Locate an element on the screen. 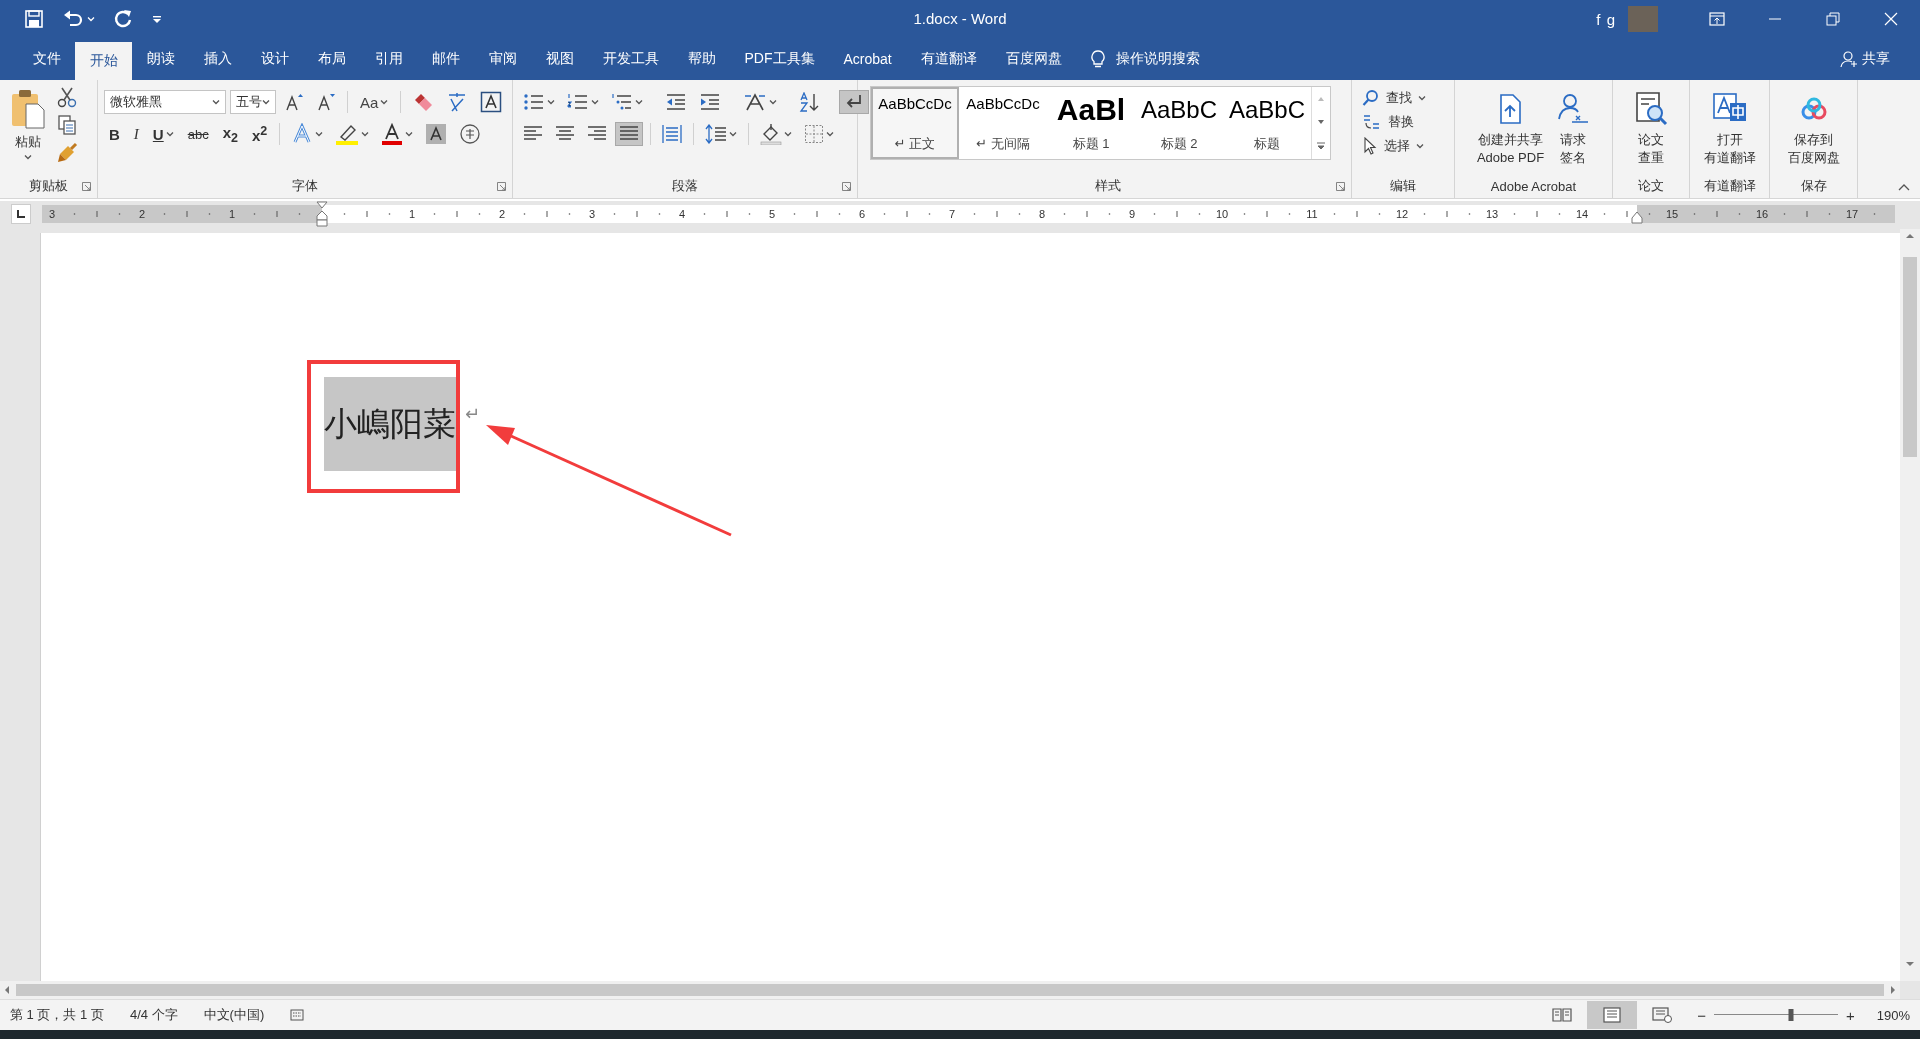  style-option: AaBbC 标题 2 is located at coordinates (1179, 123).